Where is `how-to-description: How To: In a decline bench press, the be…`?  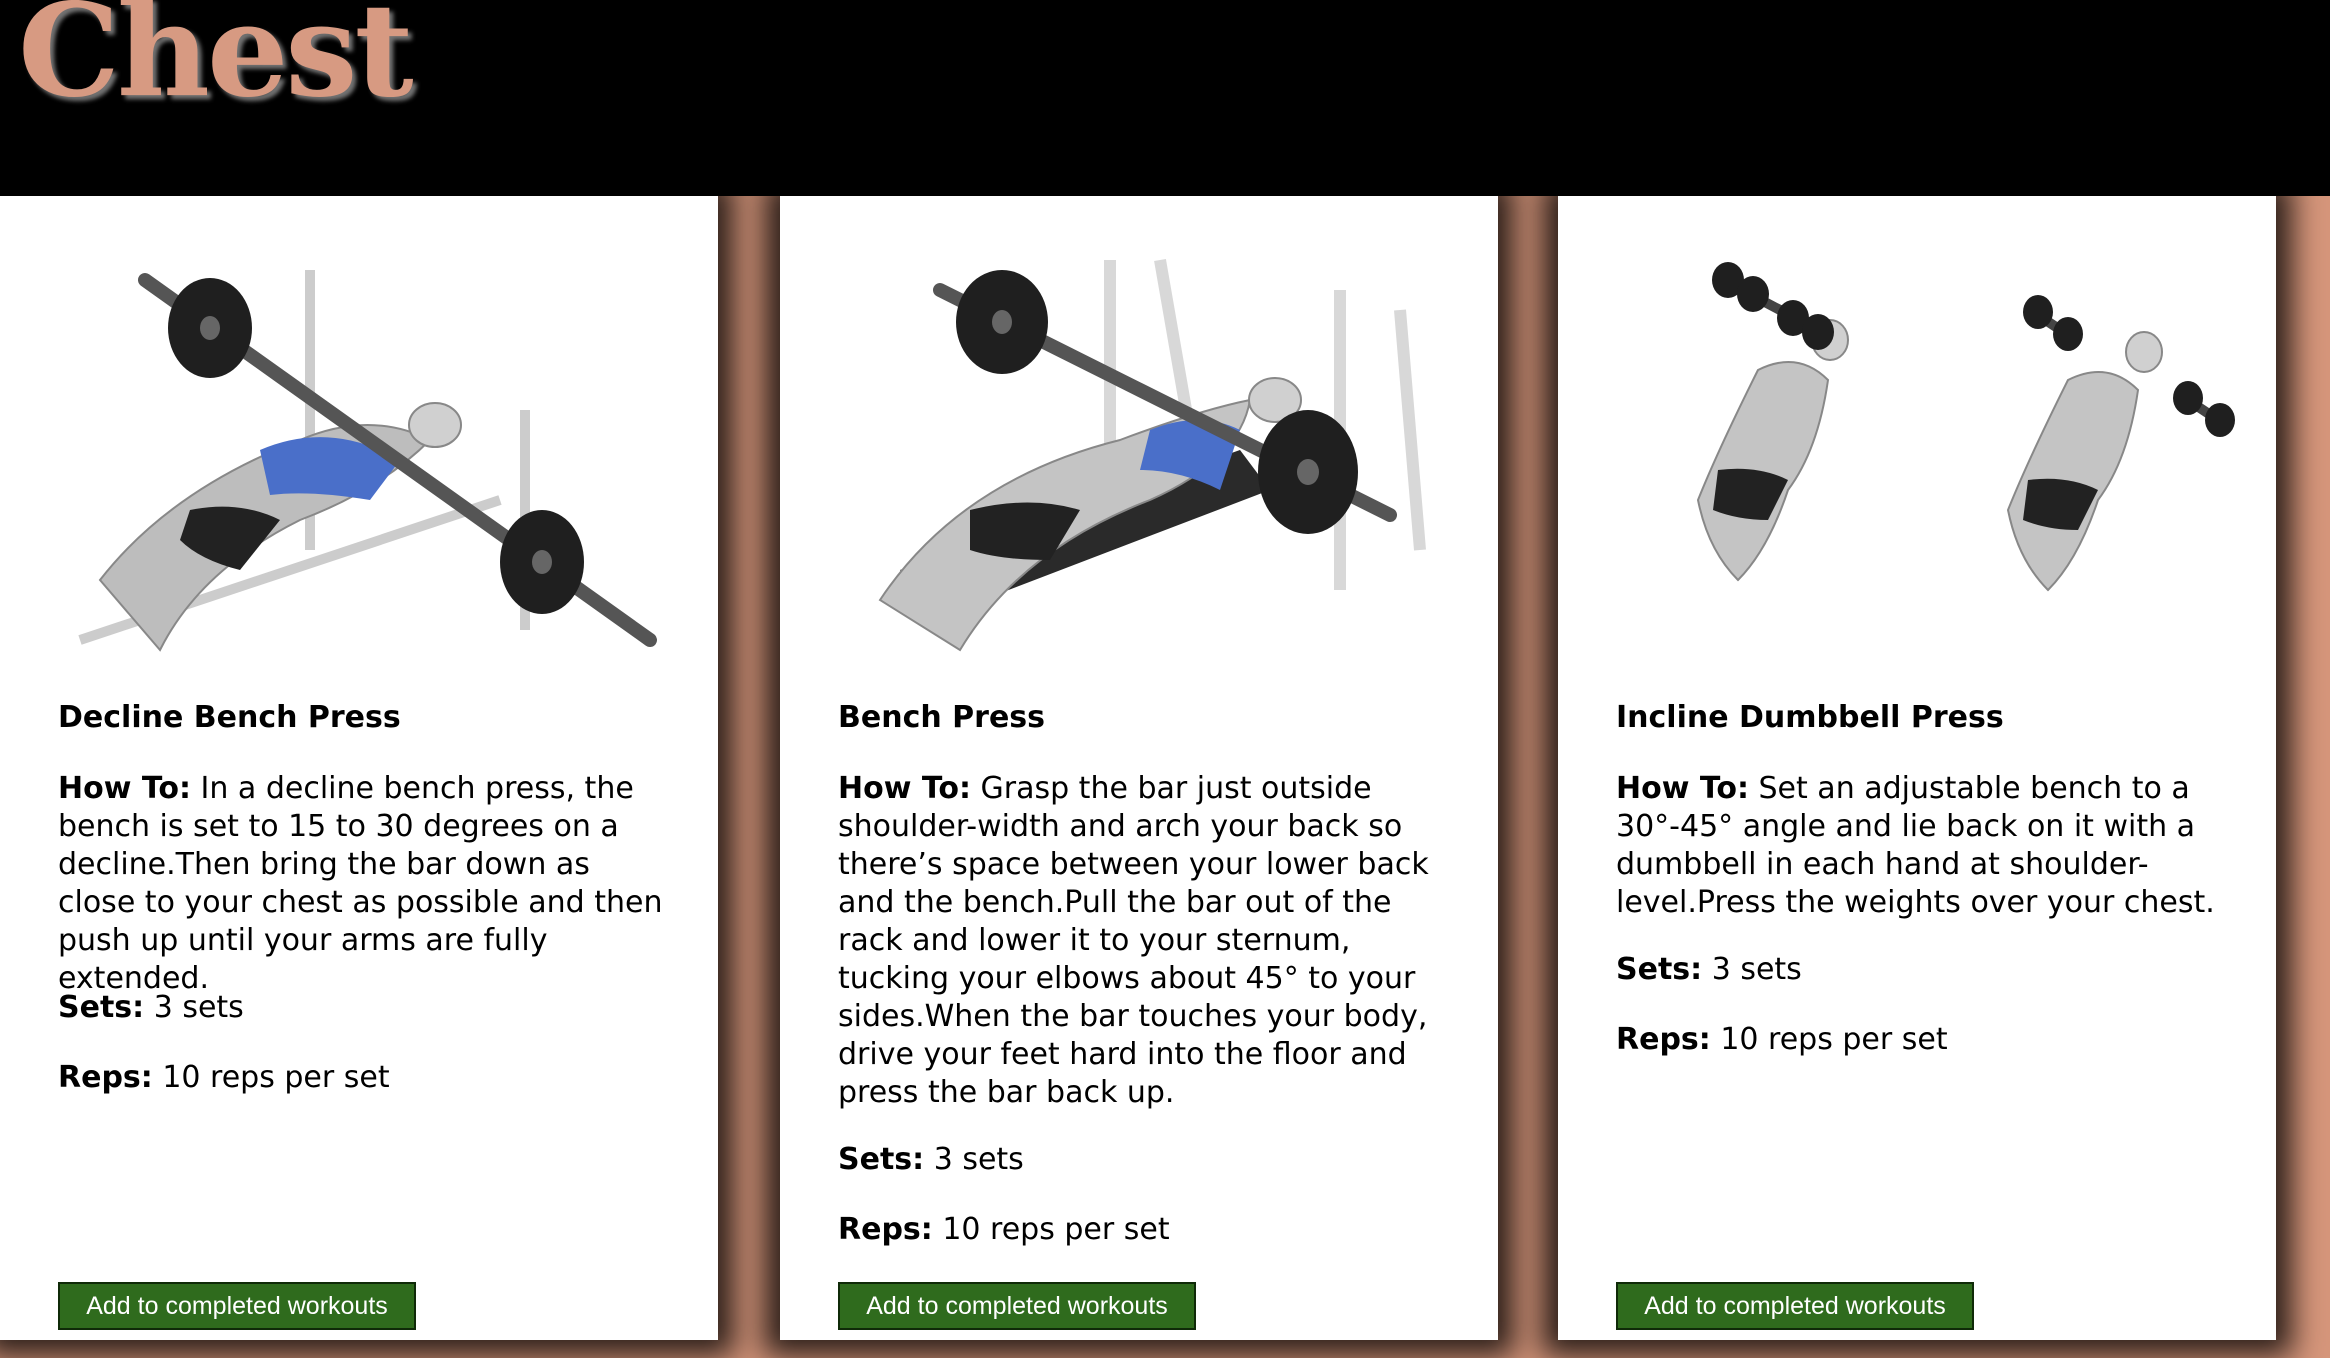 how-to-description: How To: In a decline bench press, the be… is located at coordinates (364, 884).